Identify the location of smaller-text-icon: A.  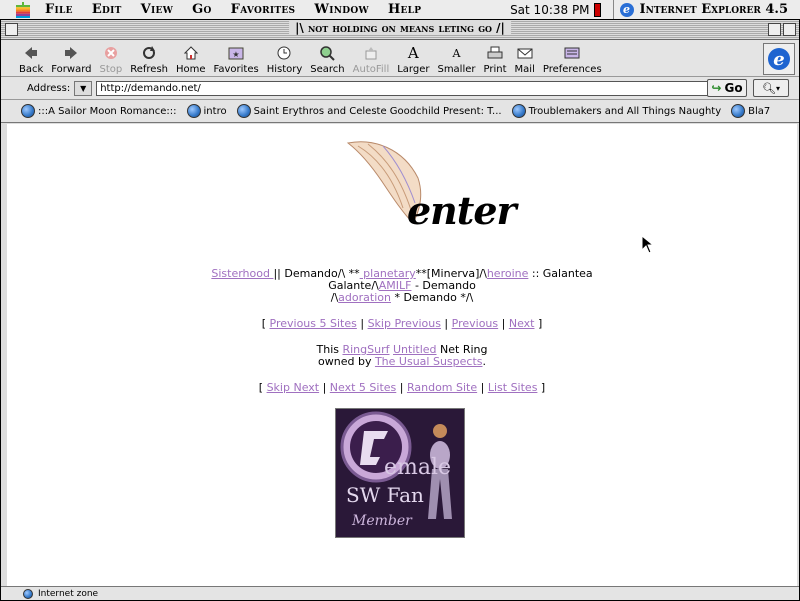
(456, 53).